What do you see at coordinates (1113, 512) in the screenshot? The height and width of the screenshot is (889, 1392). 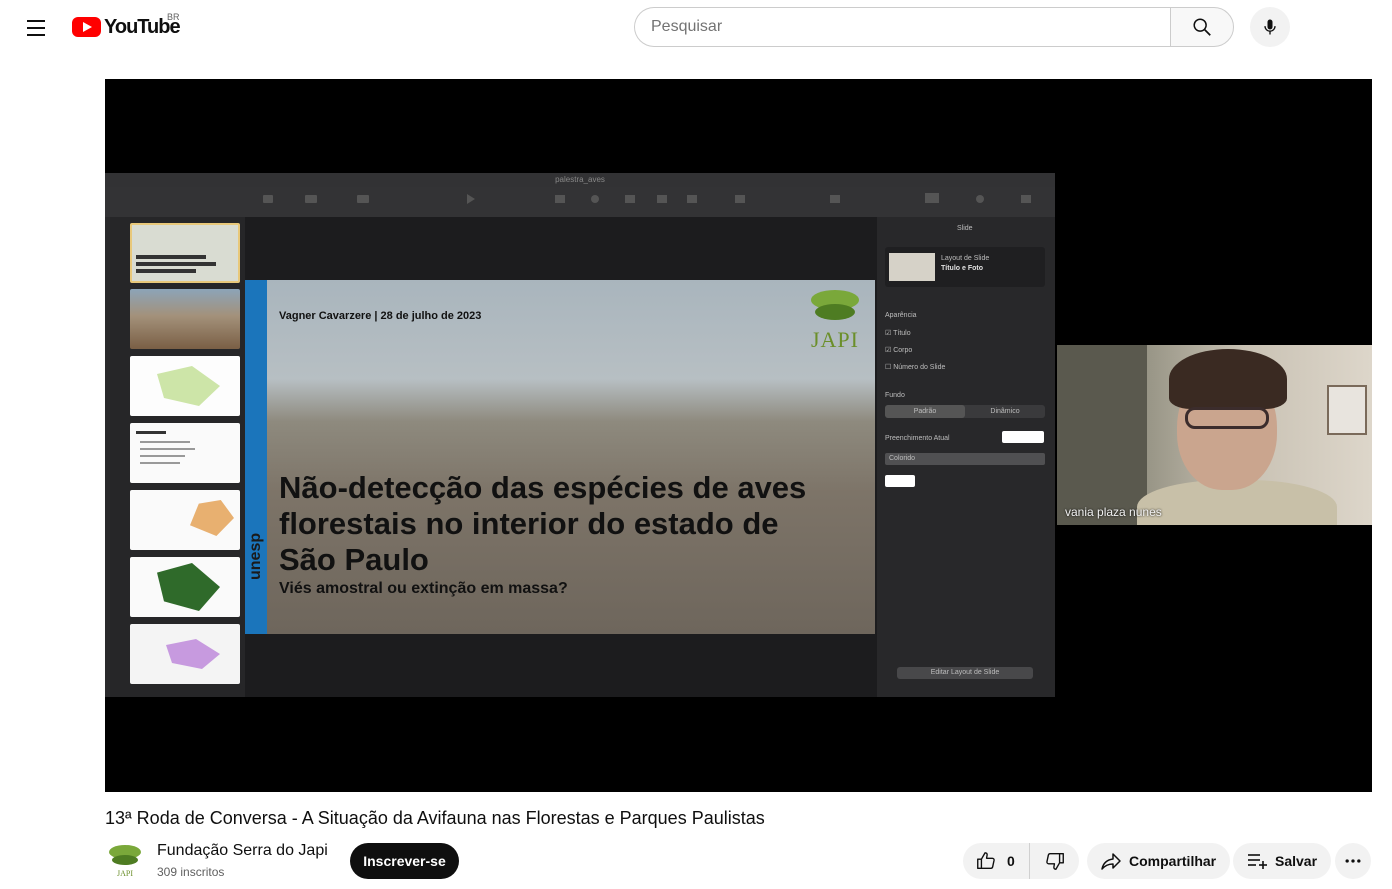 I see `participant-name: vania plaza nunes` at bounding box center [1113, 512].